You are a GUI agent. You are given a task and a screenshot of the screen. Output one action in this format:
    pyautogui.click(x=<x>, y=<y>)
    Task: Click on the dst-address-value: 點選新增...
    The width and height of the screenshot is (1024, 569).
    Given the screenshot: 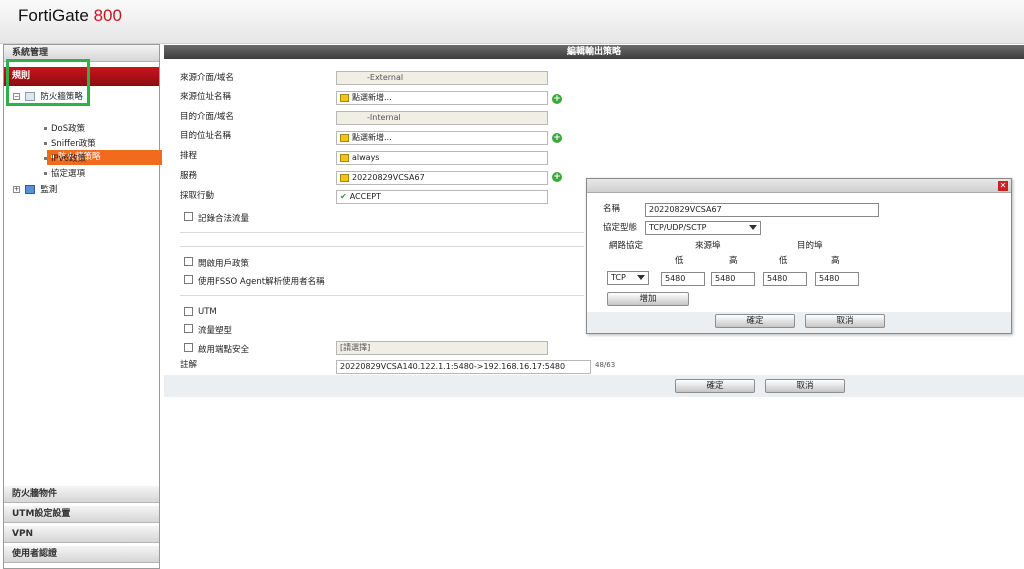 What is the action you would take?
    pyautogui.click(x=372, y=137)
    